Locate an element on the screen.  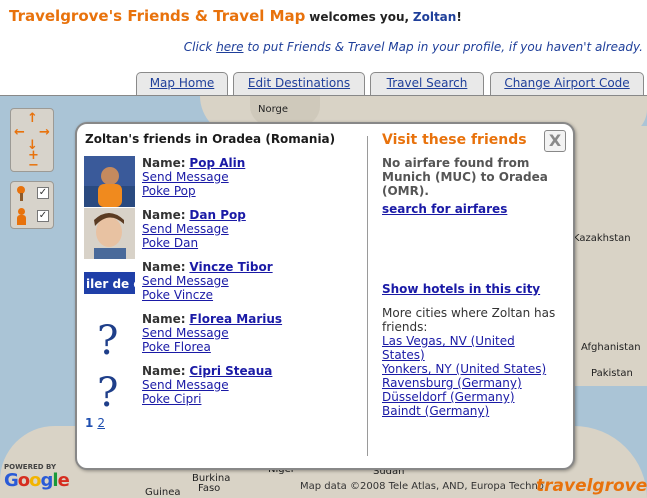
pagination: 12 is located at coordinates (97, 423).